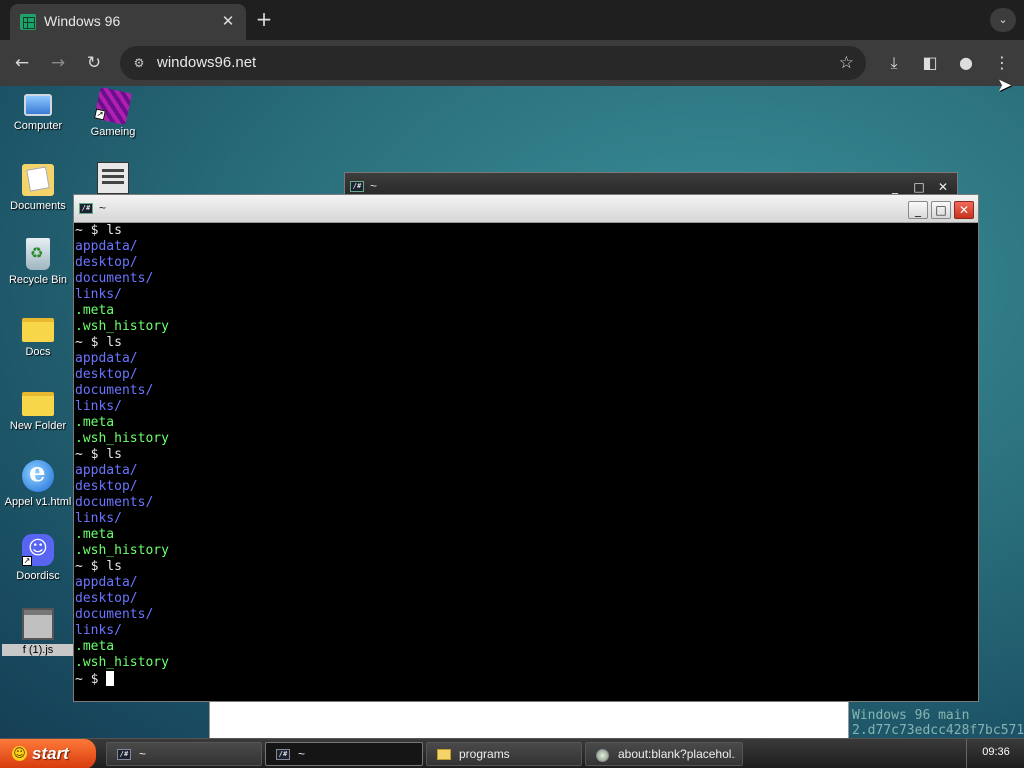 This screenshot has height=768, width=1024. I want to click on desktop-icon-docs: Docs, so click(38, 335).